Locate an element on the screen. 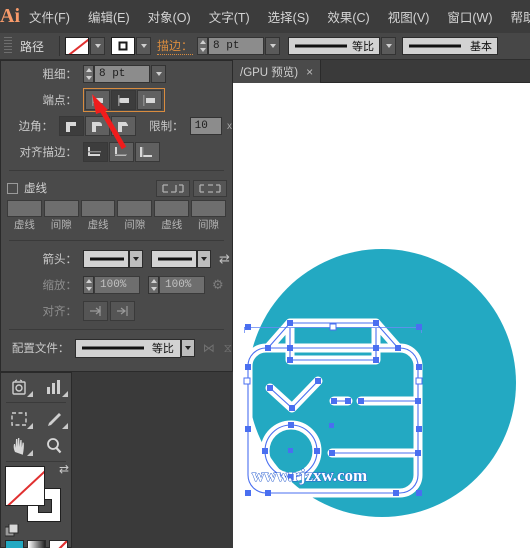 The image size is (530, 548). weight-input: 8 pt is located at coordinates (122, 74).